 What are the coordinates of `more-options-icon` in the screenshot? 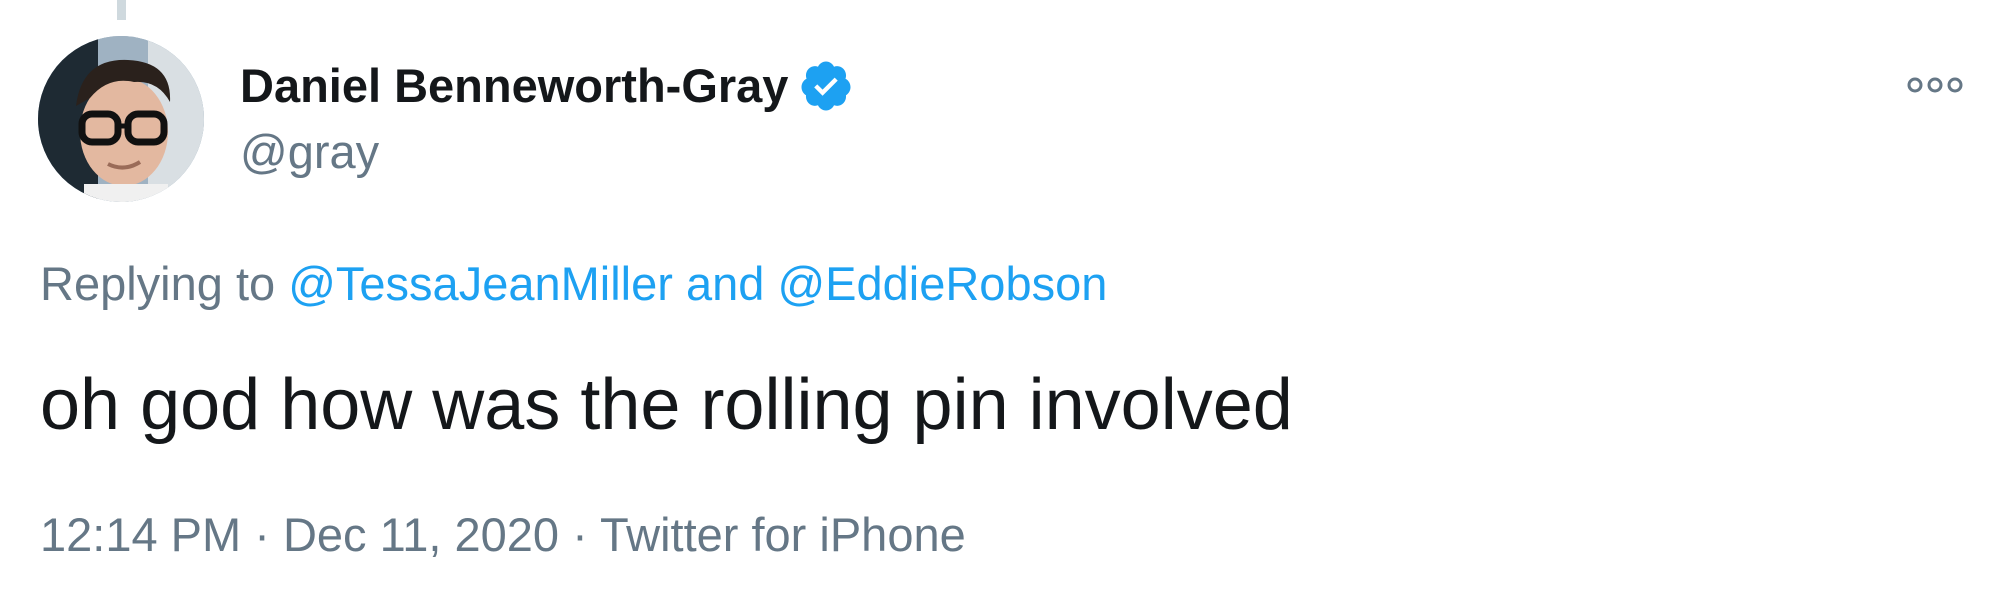 It's located at (1935, 85).